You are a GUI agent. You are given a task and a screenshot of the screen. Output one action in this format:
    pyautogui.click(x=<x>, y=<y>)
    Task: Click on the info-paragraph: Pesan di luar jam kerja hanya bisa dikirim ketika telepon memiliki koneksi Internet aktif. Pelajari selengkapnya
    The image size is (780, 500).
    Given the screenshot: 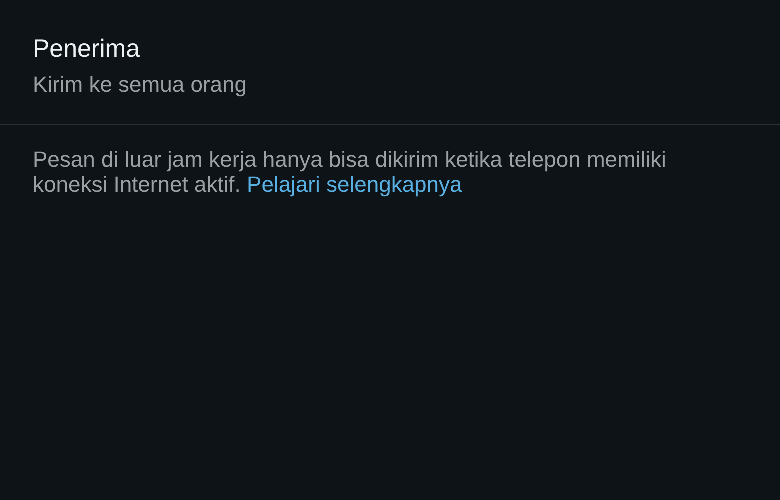 What is the action you would take?
    pyautogui.click(x=350, y=172)
    